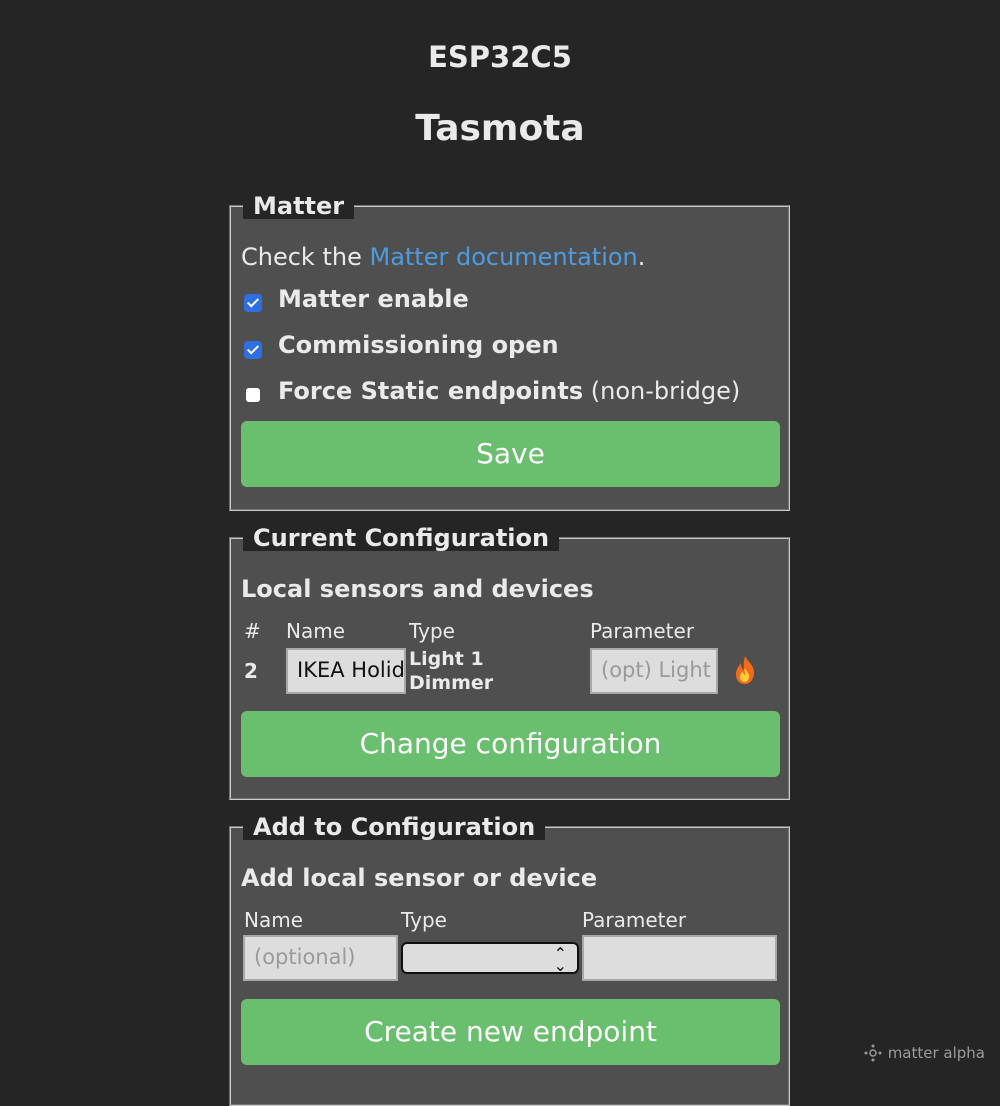 Image resolution: width=1000 pixels, height=1106 pixels. Describe the element at coordinates (503, 257) in the screenshot. I see `matter-documentation-link: Matter documentation` at that location.